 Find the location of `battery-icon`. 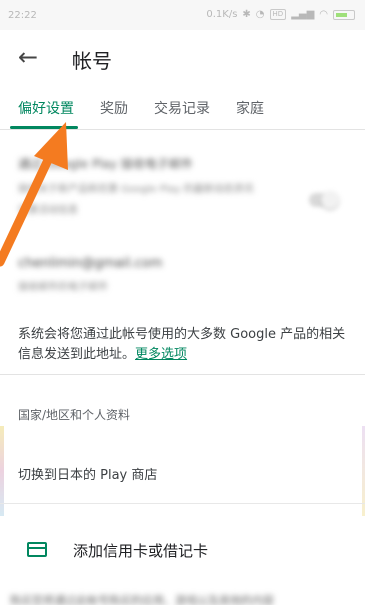

battery-icon is located at coordinates (344, 14).